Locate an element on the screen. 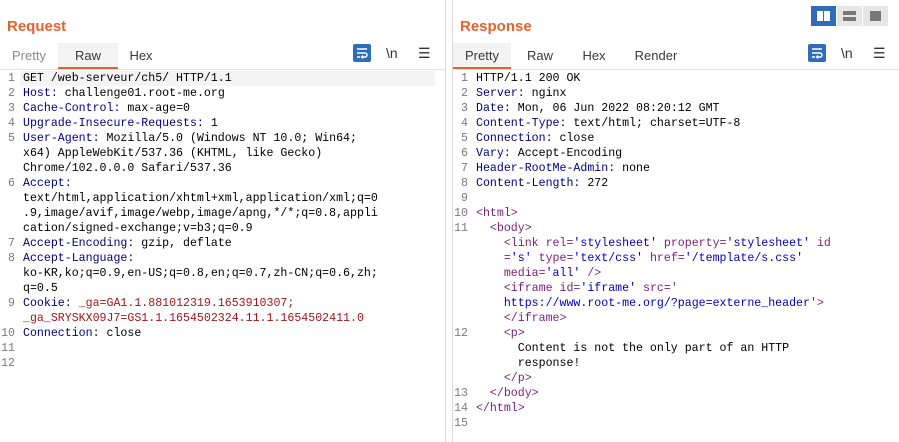 This screenshot has height=442, width=899. tab-render: Render is located at coordinates (656, 55).